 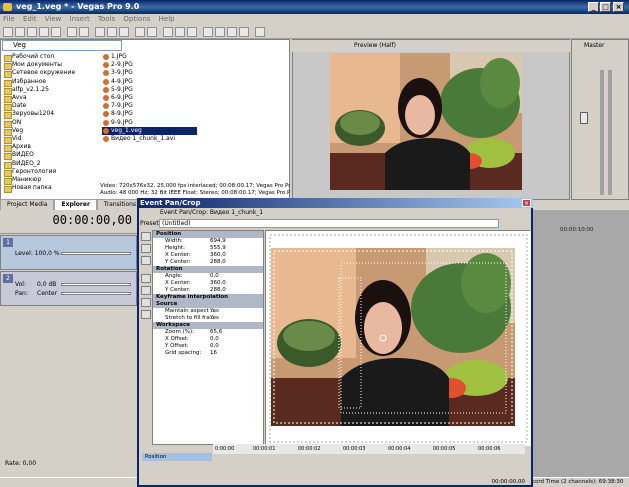 I want to click on autoripple-icon, so click(x=180, y=32).